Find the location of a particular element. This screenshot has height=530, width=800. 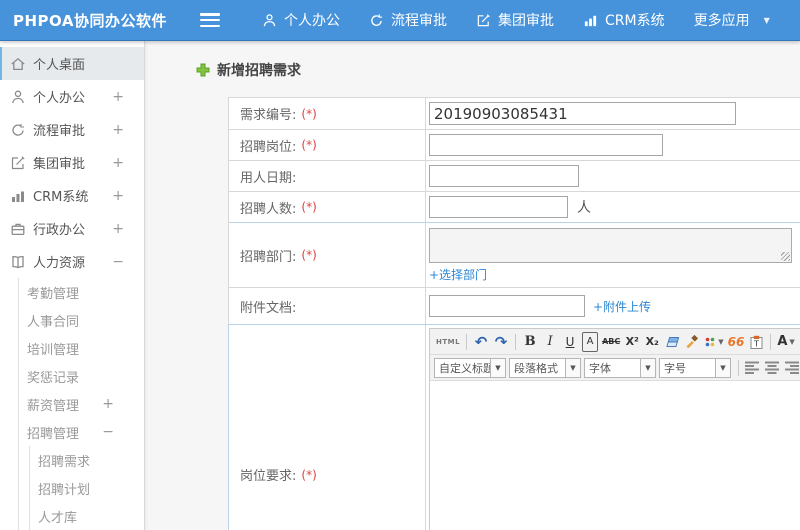

form-row-department: 招聘部门: (*) +选择部门 is located at coordinates (514, 254).